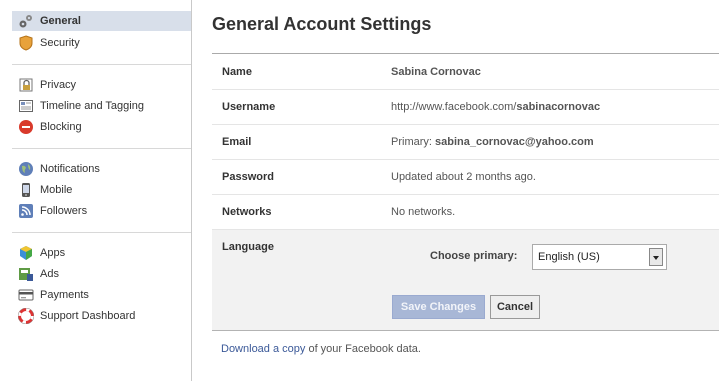 The image size is (719, 381). What do you see at coordinates (656, 257) in the screenshot?
I see `chevron-down-icon` at bounding box center [656, 257].